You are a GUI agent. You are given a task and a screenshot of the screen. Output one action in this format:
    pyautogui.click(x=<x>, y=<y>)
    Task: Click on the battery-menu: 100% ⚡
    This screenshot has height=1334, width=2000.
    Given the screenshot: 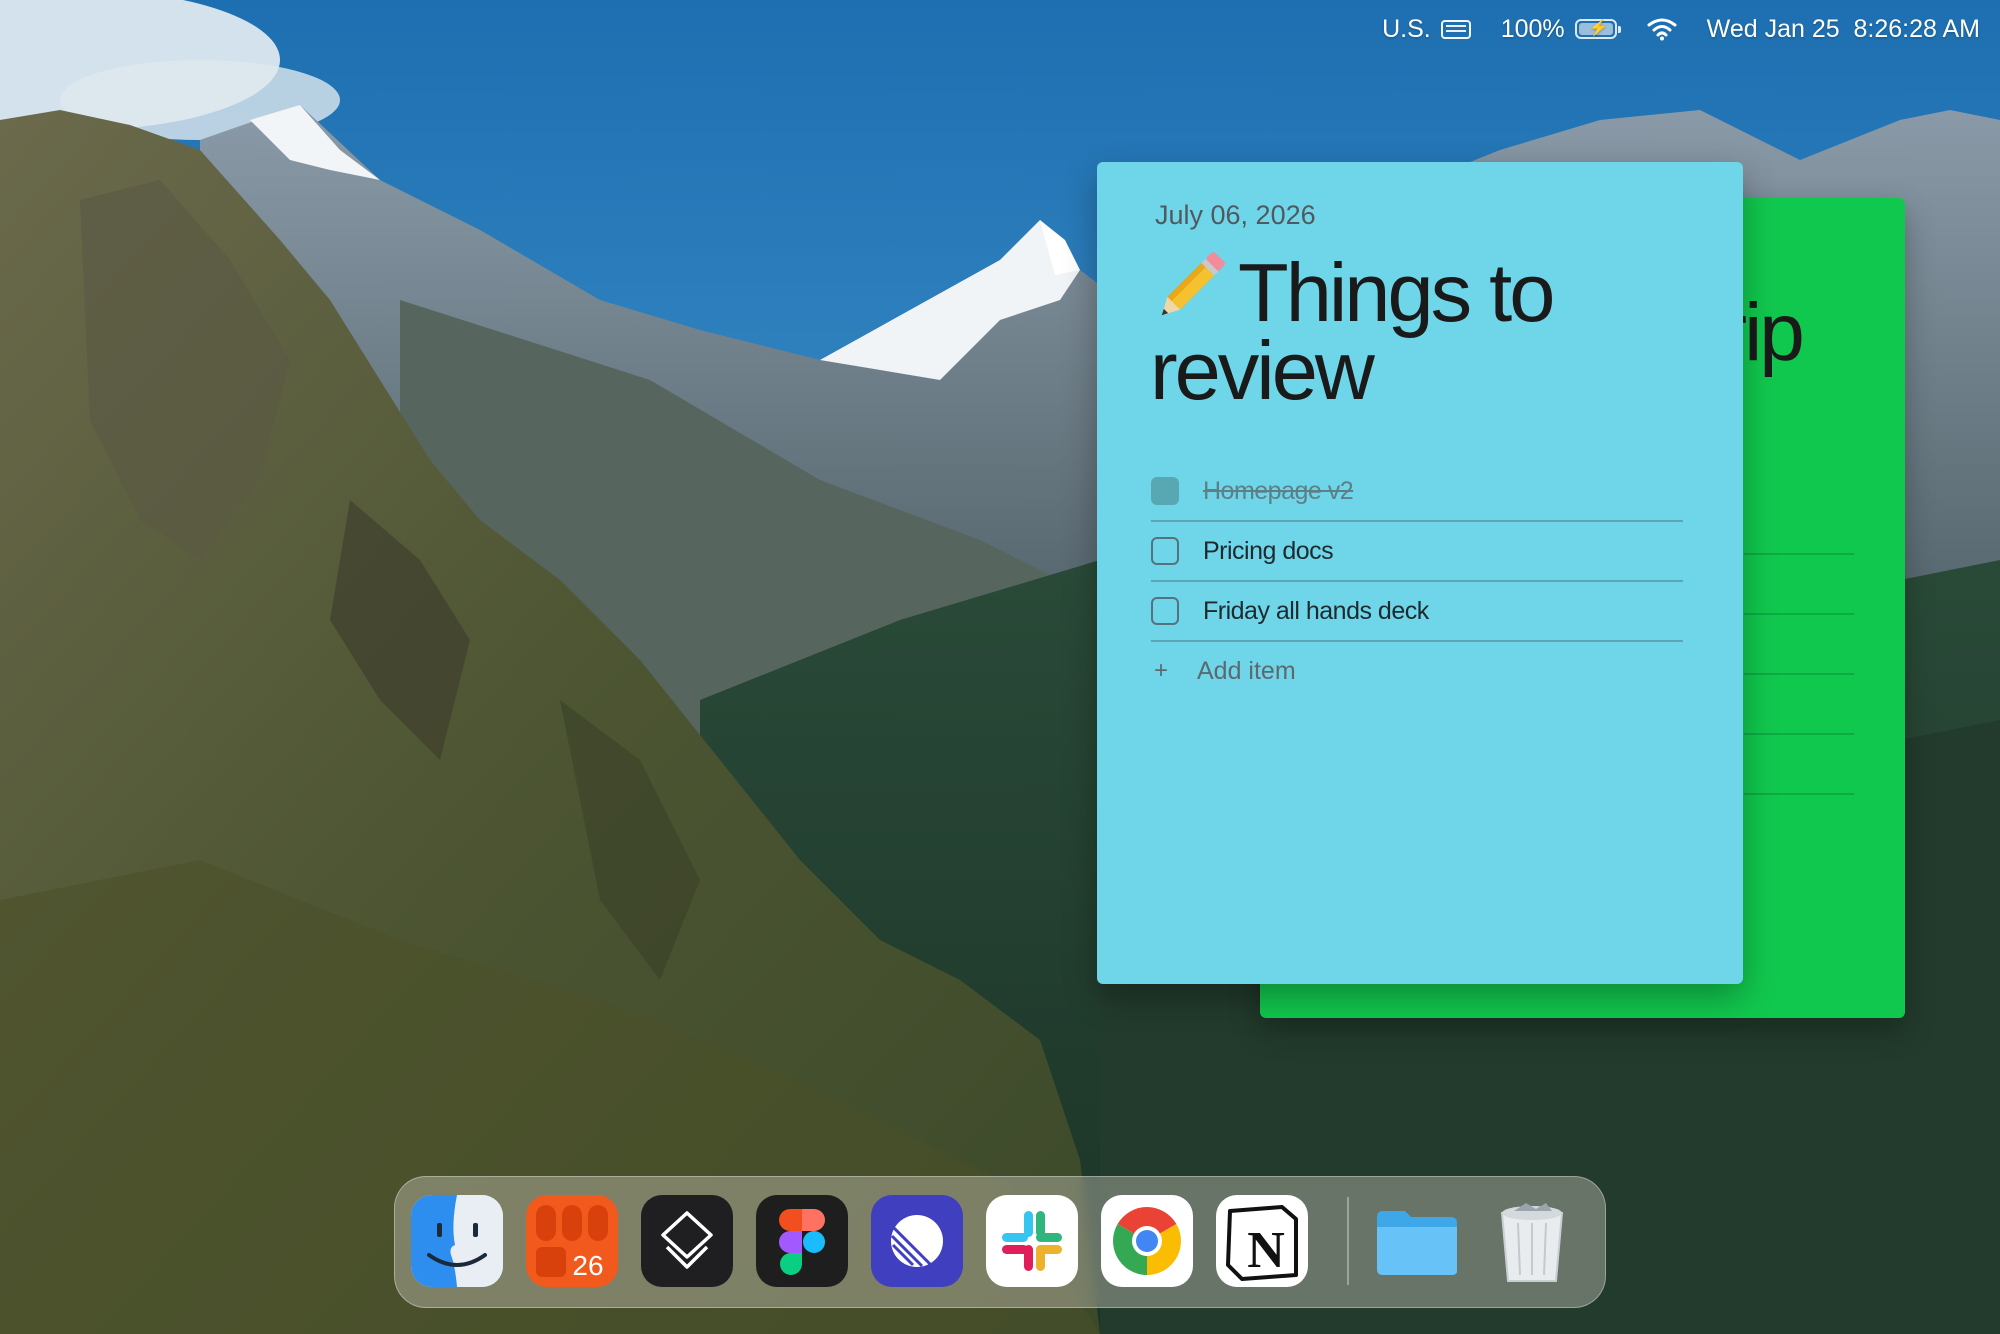 What is the action you would take?
    pyautogui.click(x=1560, y=29)
    